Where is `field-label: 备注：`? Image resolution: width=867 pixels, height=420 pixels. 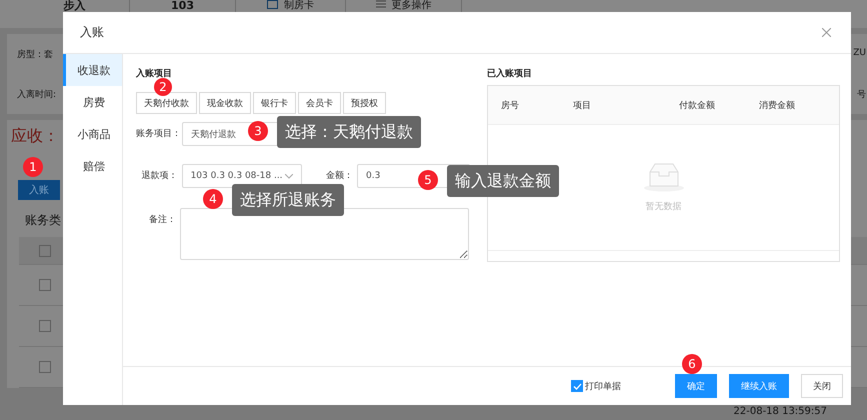
field-label: 备注： is located at coordinates (162, 220).